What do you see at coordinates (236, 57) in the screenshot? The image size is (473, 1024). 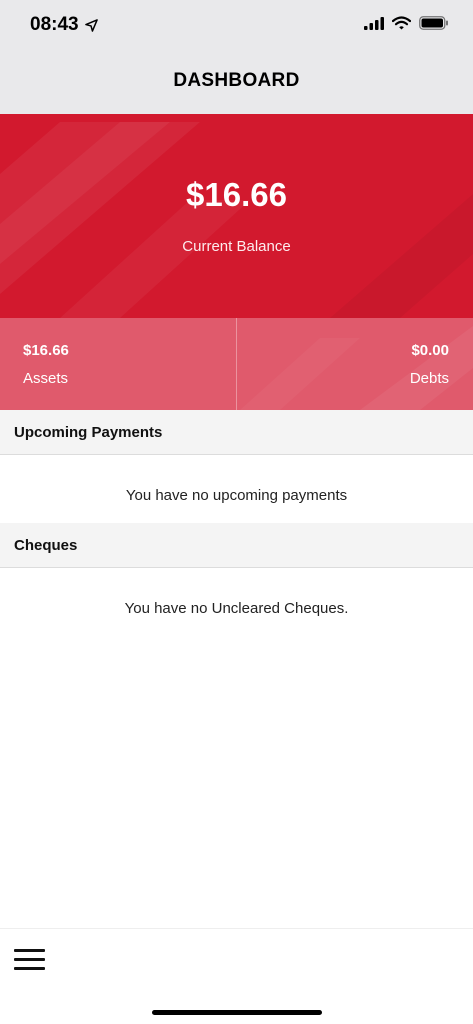 I see `top-bar: 08:43 DASHBOARD` at bounding box center [236, 57].